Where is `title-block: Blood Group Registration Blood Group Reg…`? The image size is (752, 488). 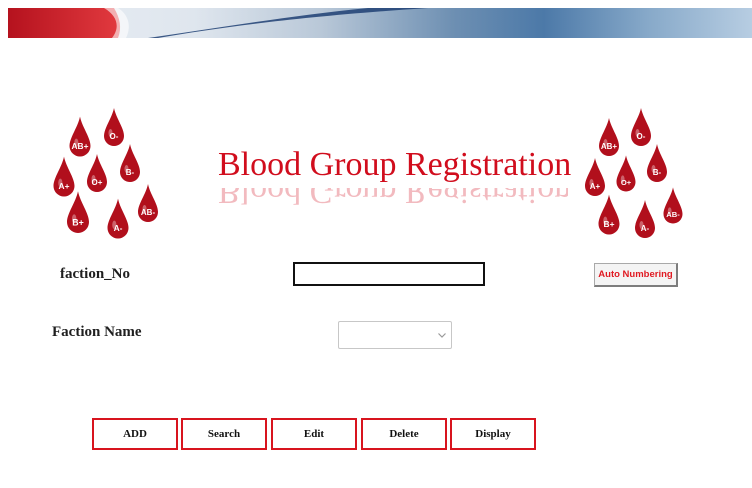
title-block: Blood Group Registration Blood Group Reg… is located at coordinates (395, 185).